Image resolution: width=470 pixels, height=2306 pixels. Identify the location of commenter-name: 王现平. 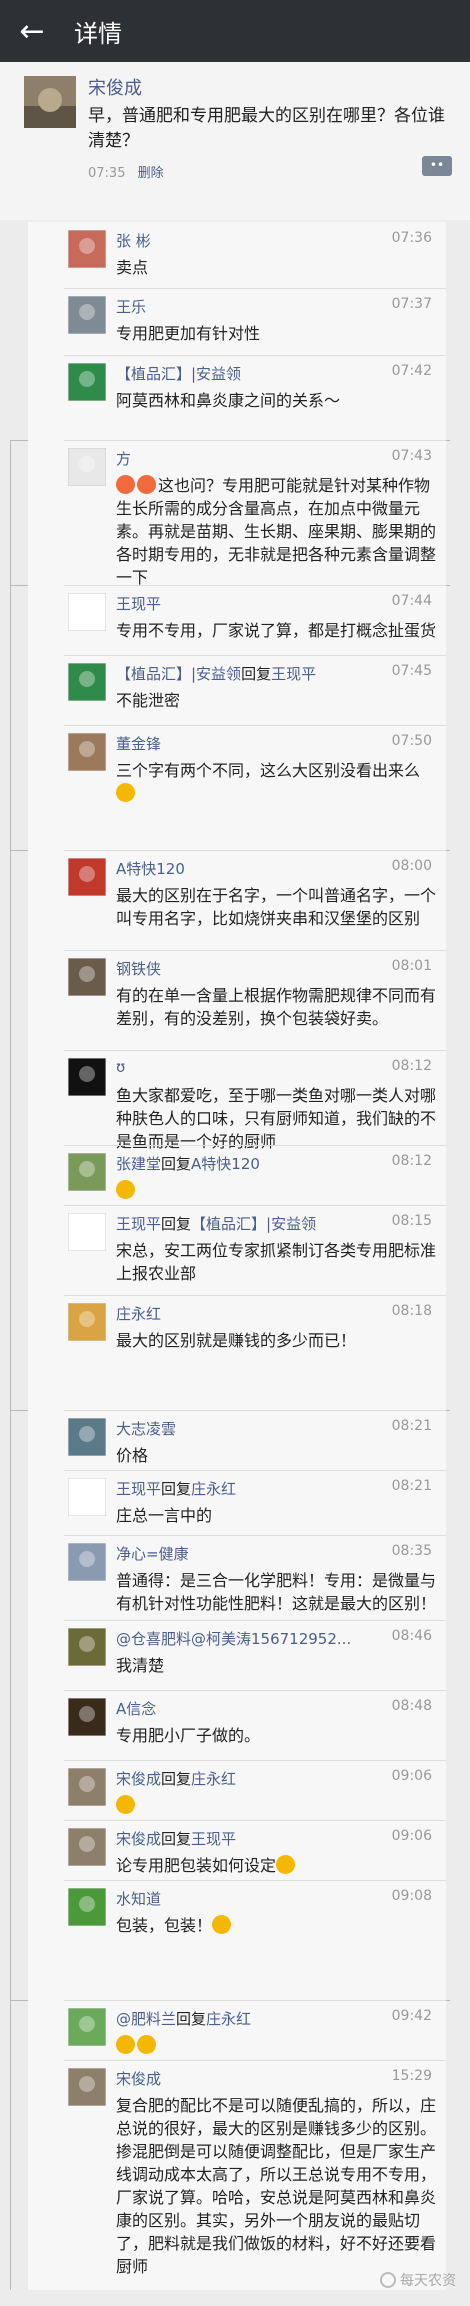
(138, 603).